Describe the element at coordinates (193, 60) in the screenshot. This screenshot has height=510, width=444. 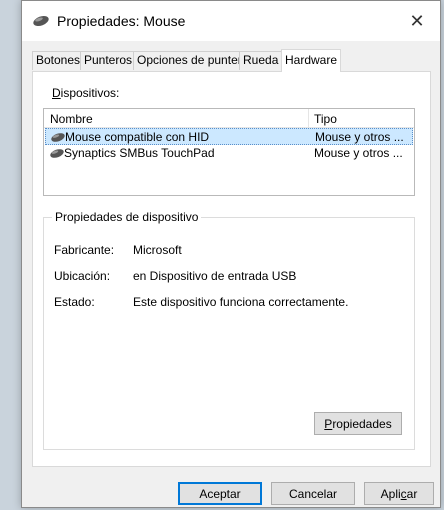
I see `tab-opciones-de-puntero: Opciones de puntero` at that location.